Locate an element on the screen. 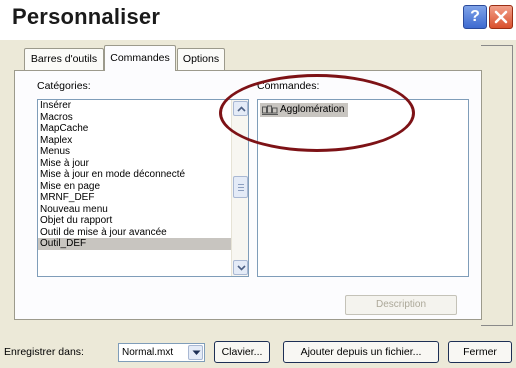 Image resolution: width=516 pixels, height=368 pixels. close-icon is located at coordinates (501, 17).